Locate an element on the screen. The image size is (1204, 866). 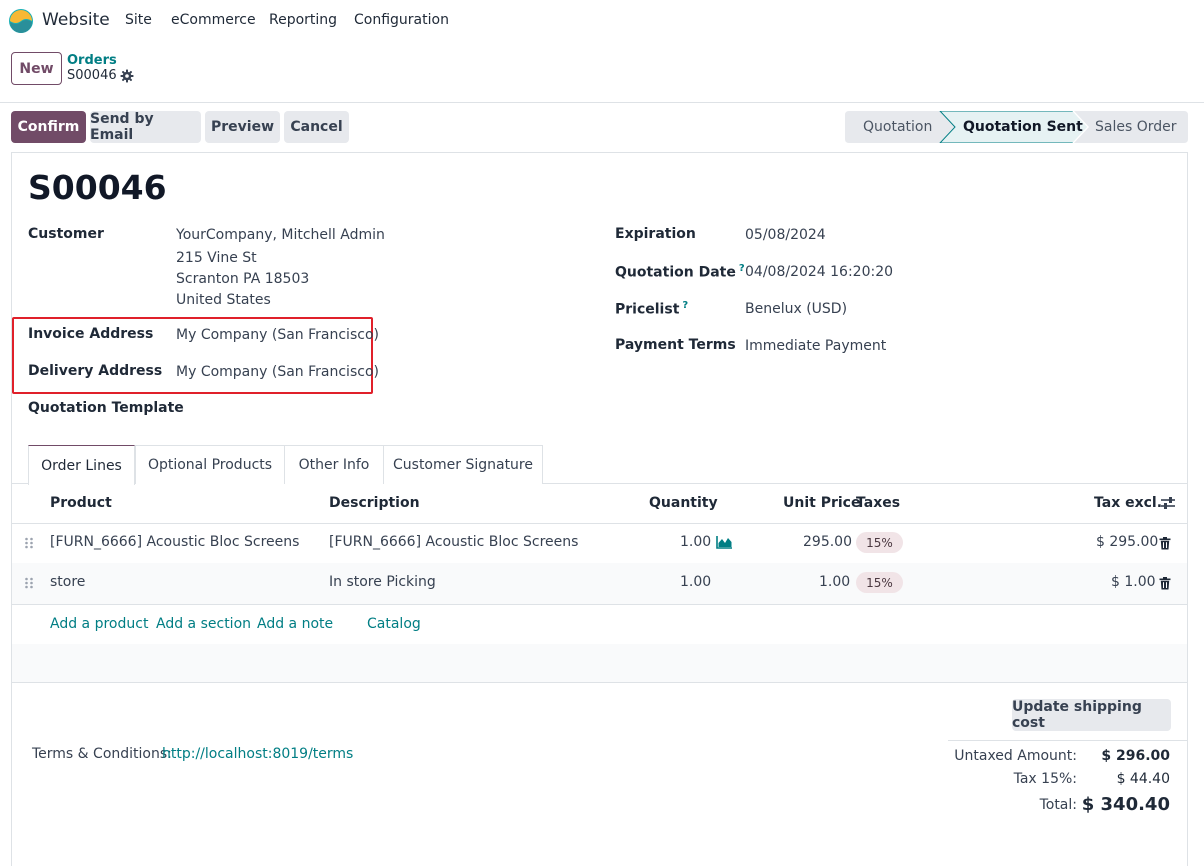
send-by-email-button: Send by Email is located at coordinates (145, 127).